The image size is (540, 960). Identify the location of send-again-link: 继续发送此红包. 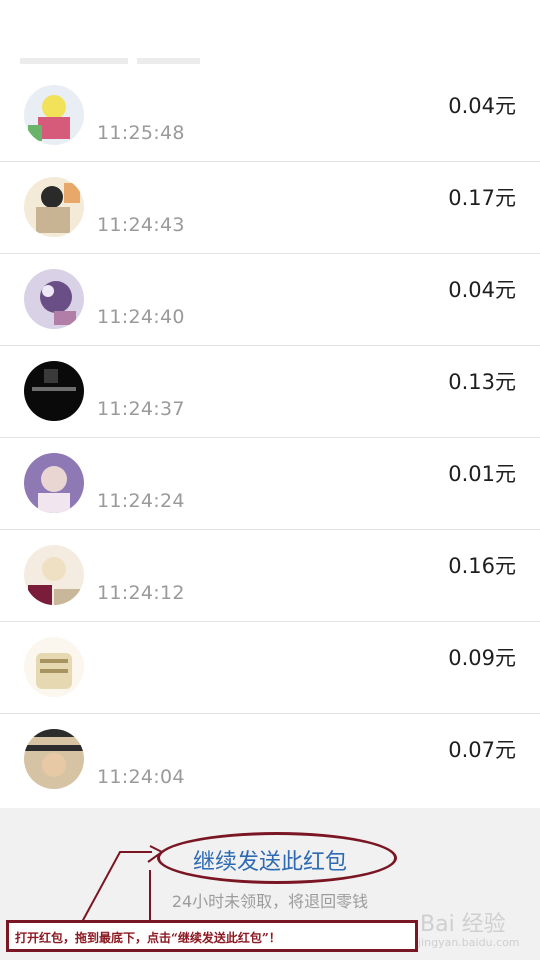
(270, 860).